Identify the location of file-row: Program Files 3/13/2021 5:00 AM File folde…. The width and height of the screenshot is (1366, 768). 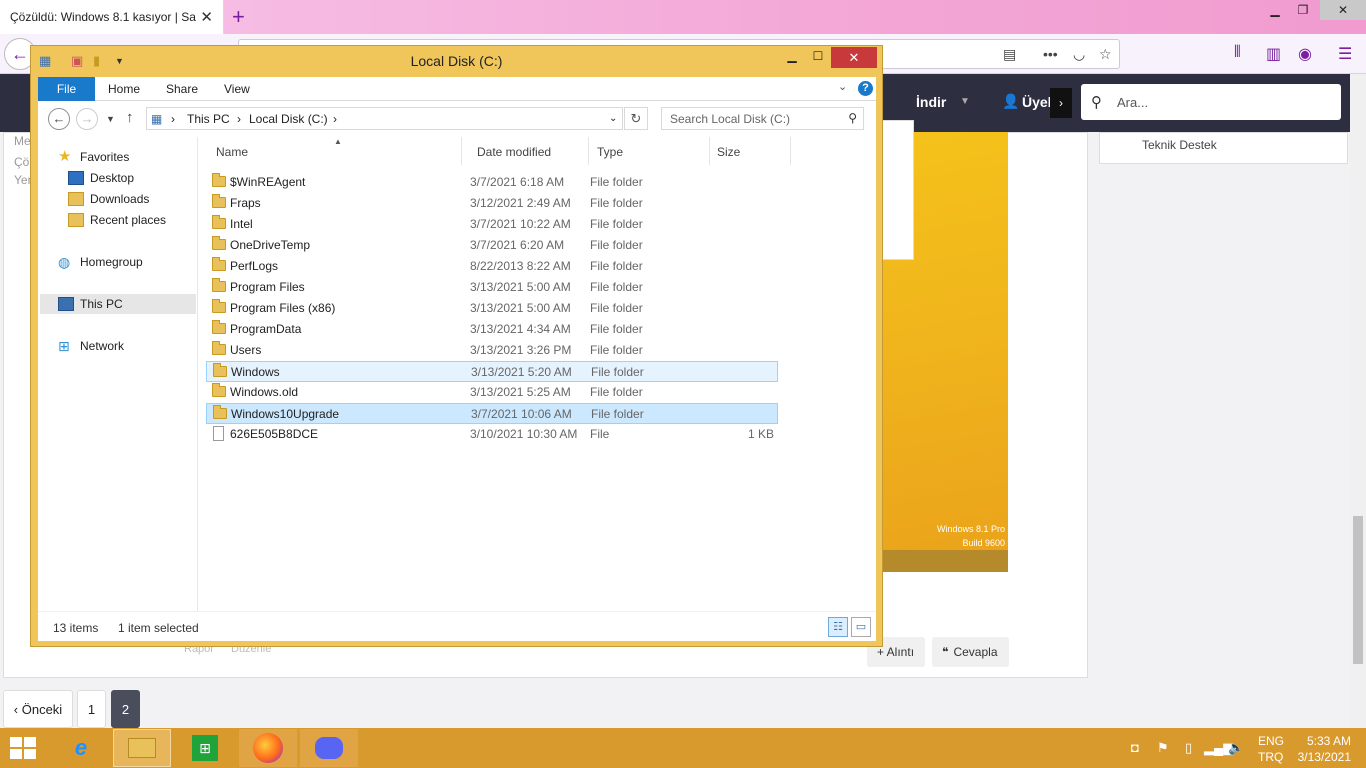
(492, 287).